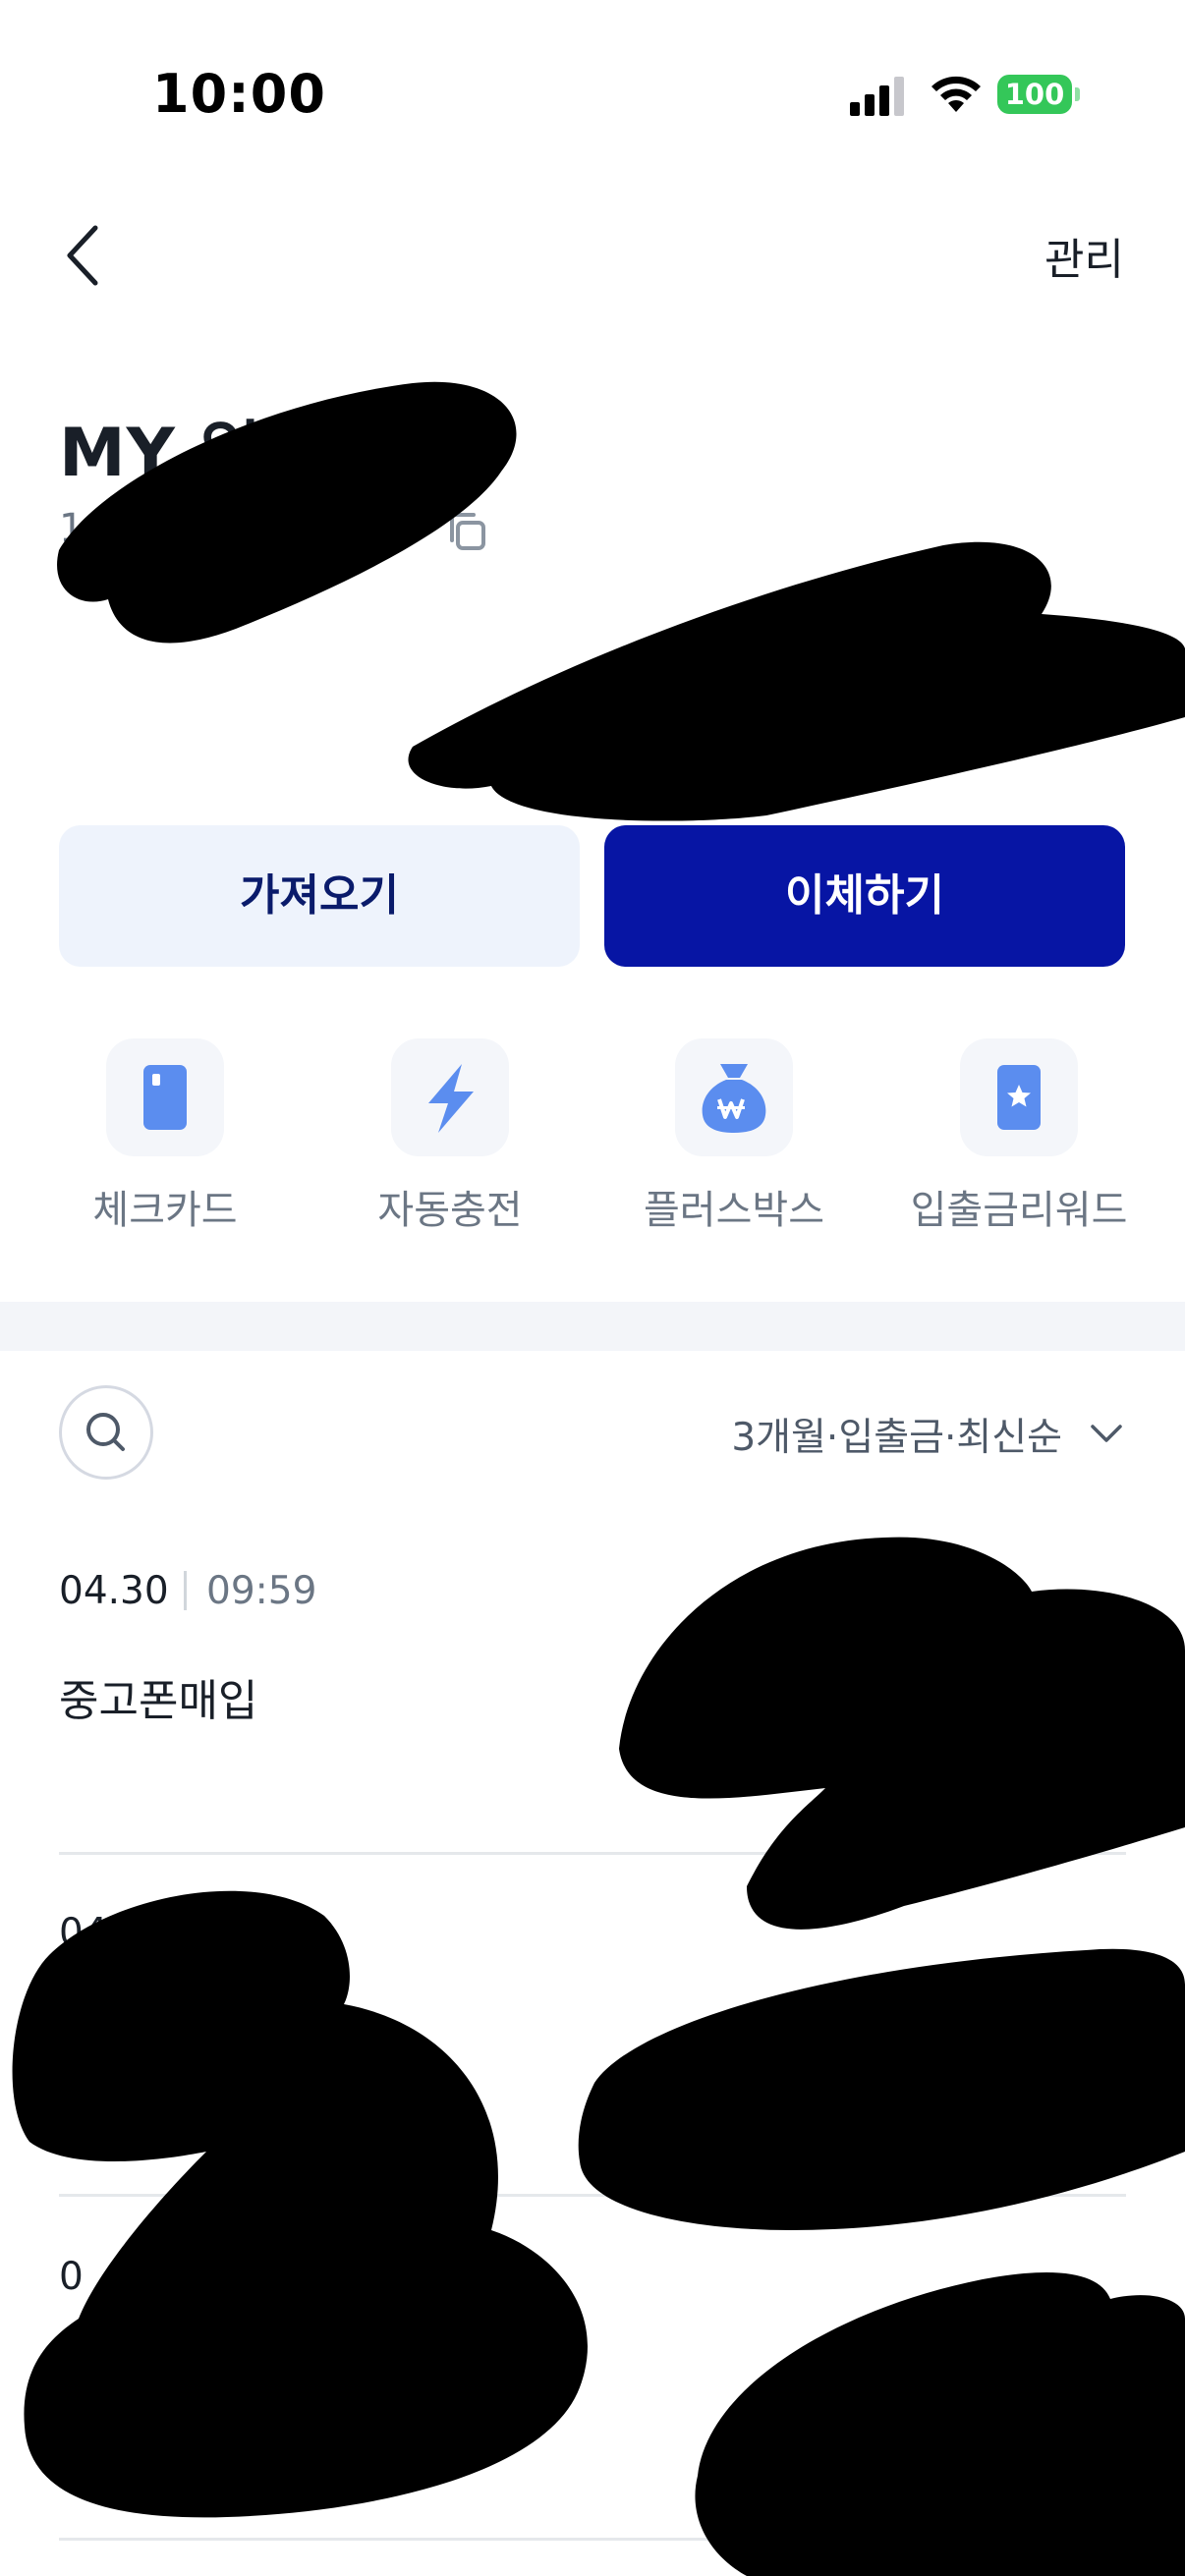  What do you see at coordinates (114, 1591) in the screenshot?
I see `transaction-date: 04.30` at bounding box center [114, 1591].